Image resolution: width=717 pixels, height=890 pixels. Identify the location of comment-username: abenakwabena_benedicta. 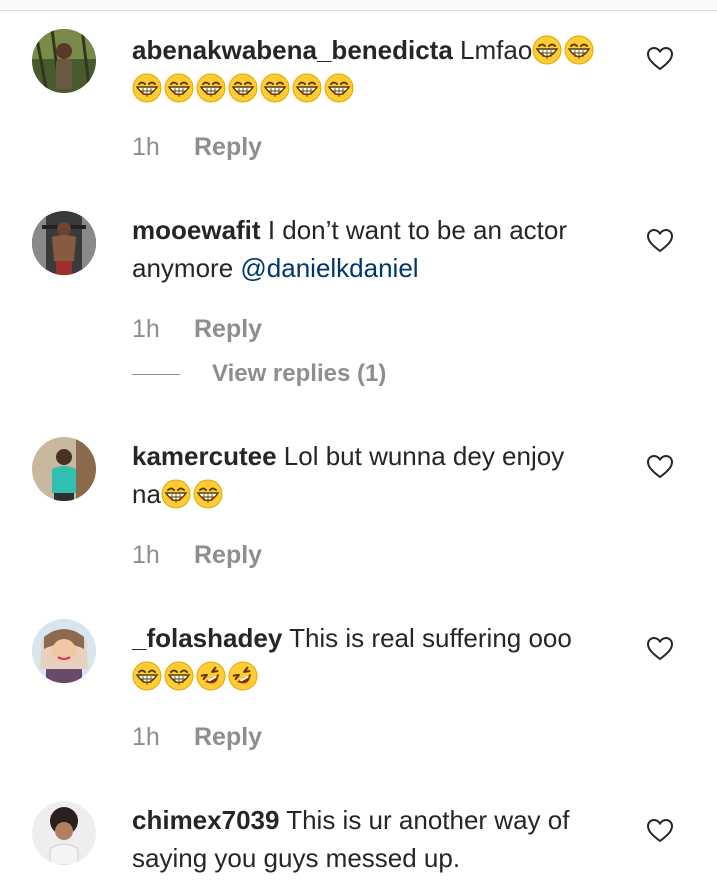
(292, 50).